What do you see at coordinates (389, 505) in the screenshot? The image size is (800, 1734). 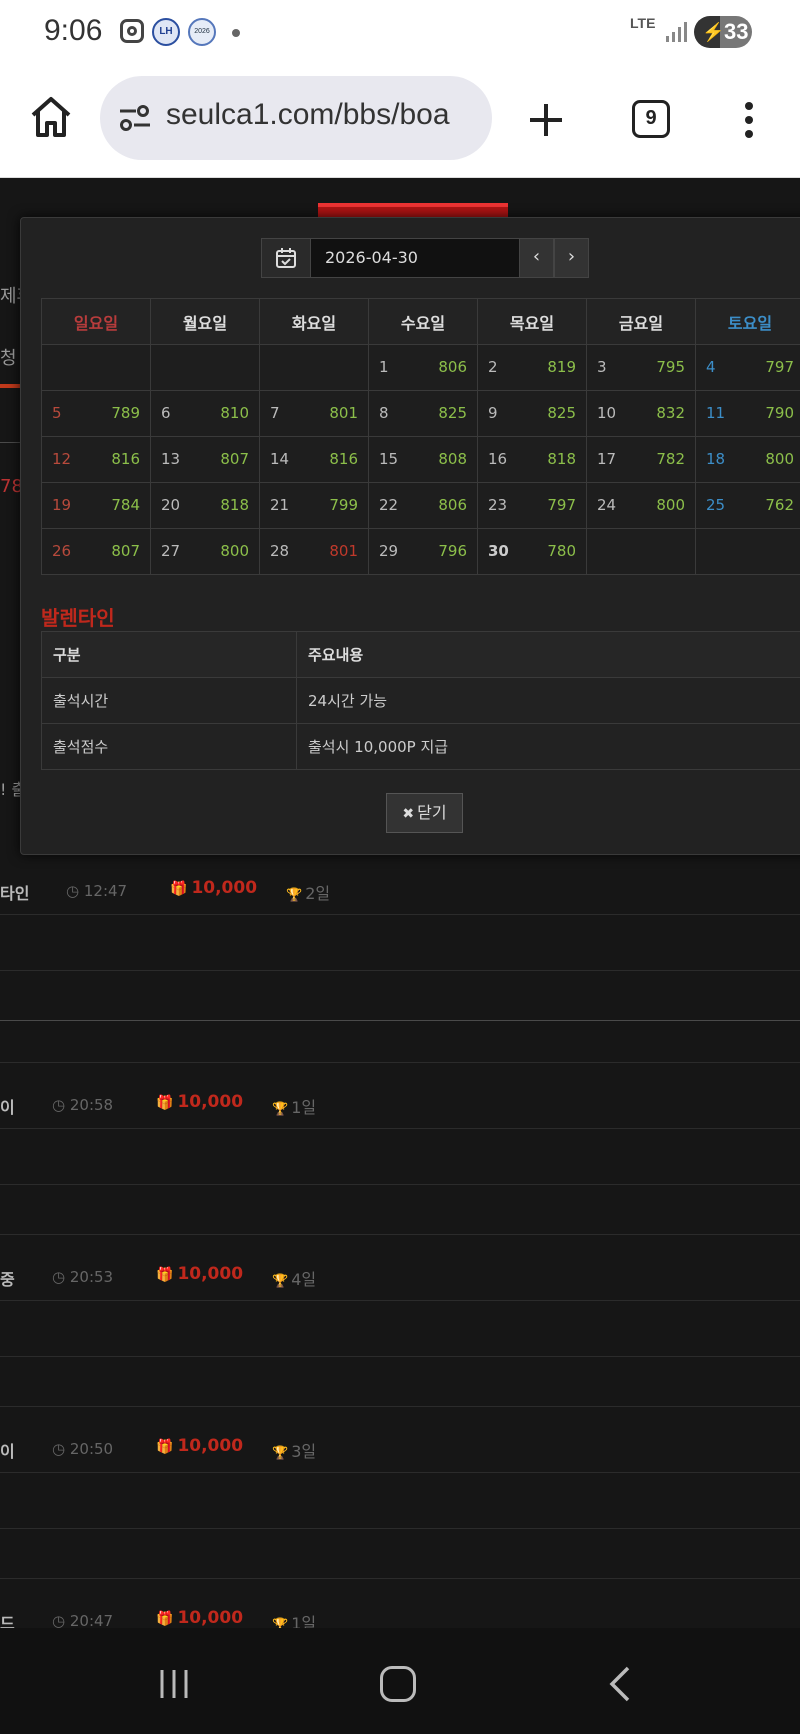 I see `day-number: 22` at bounding box center [389, 505].